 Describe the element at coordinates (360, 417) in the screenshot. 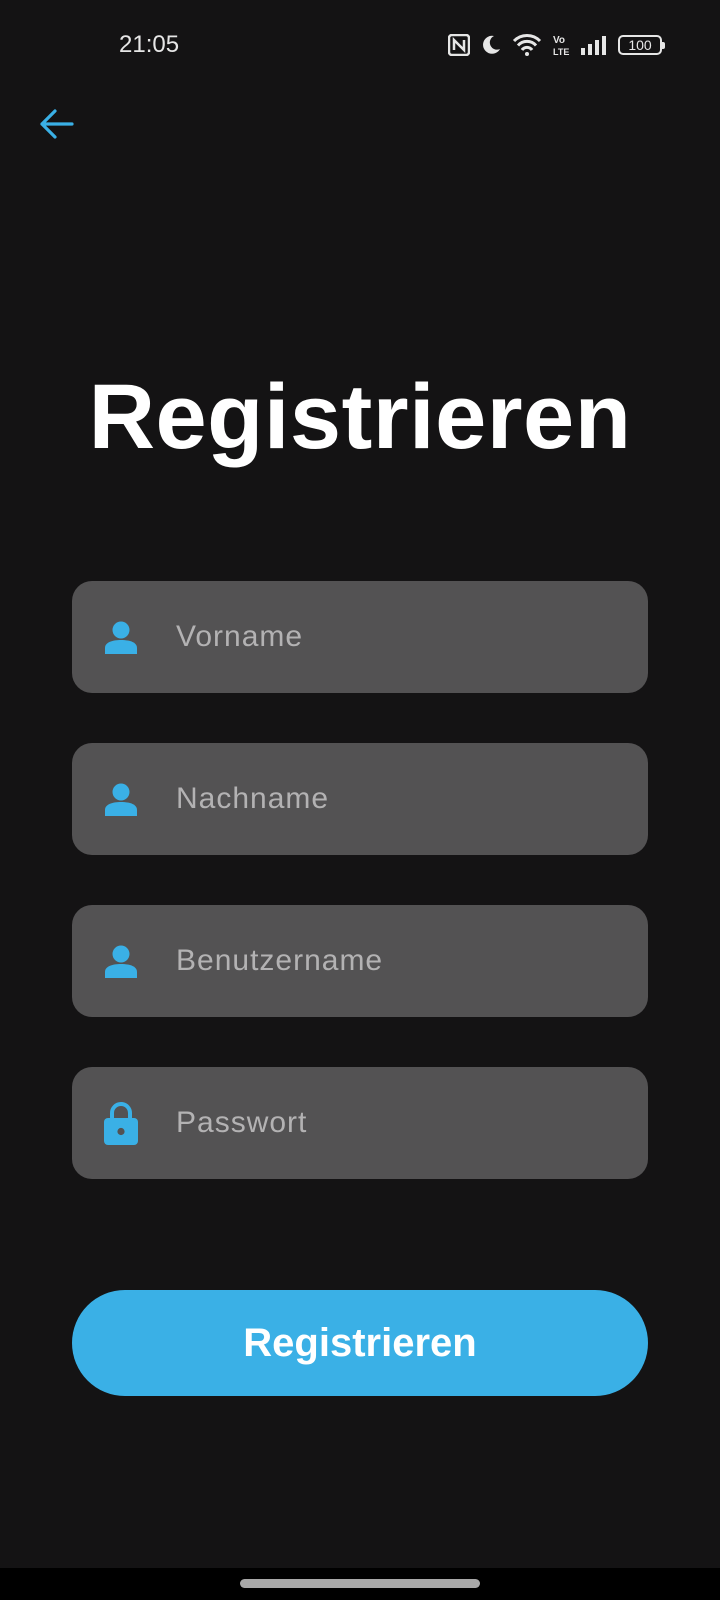

I see `page-title: Registrieren` at that location.